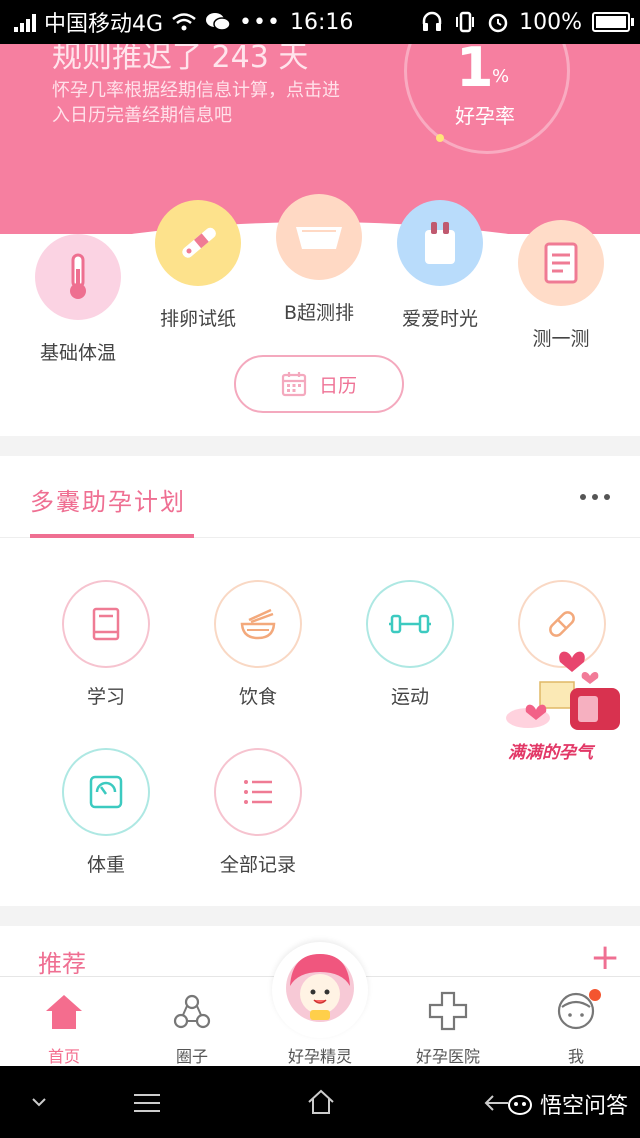  I want to click on watermark: 悟空问答, so click(567, 1104).